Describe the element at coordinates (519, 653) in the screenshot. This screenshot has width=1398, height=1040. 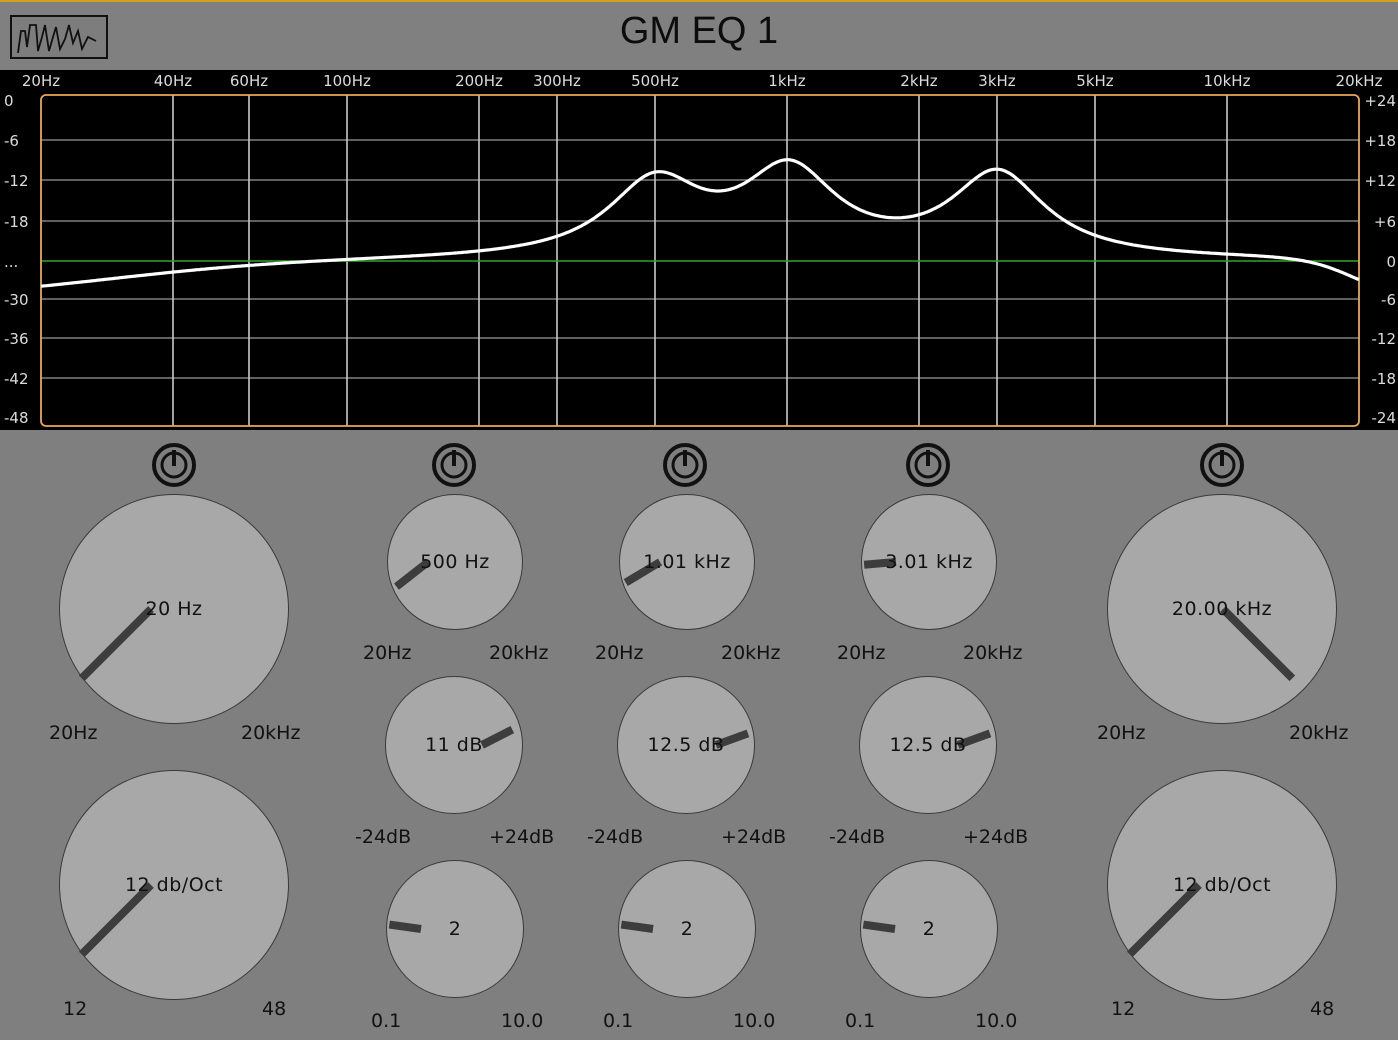
I see `peak1-freq-max-label: 20kHz` at that location.